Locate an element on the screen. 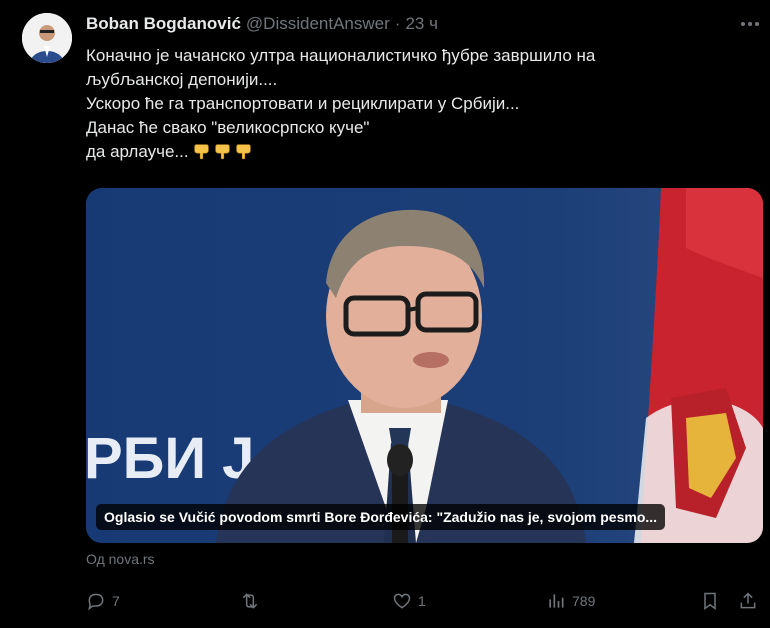  author-handle: @DissidentAnswer is located at coordinates (318, 24).